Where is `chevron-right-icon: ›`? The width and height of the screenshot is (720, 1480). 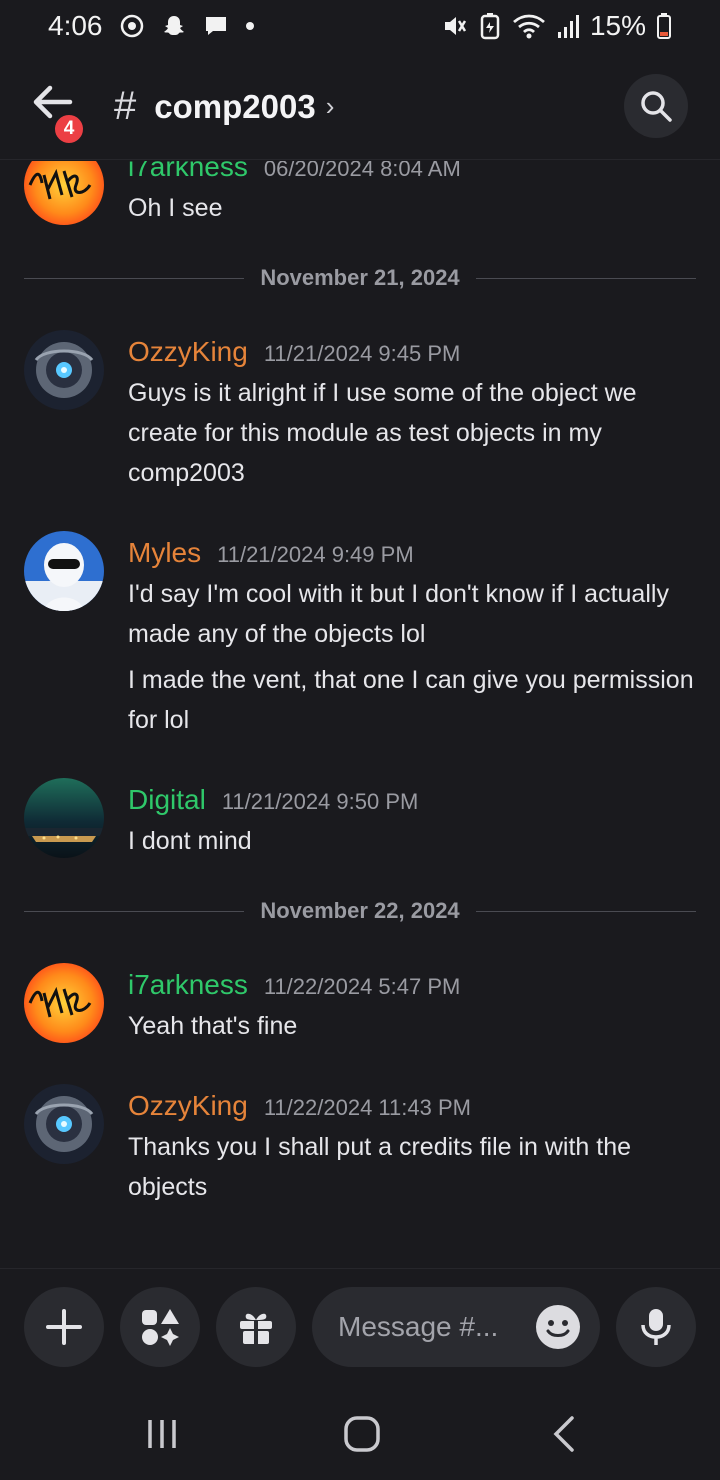 chevron-right-icon: › is located at coordinates (330, 106).